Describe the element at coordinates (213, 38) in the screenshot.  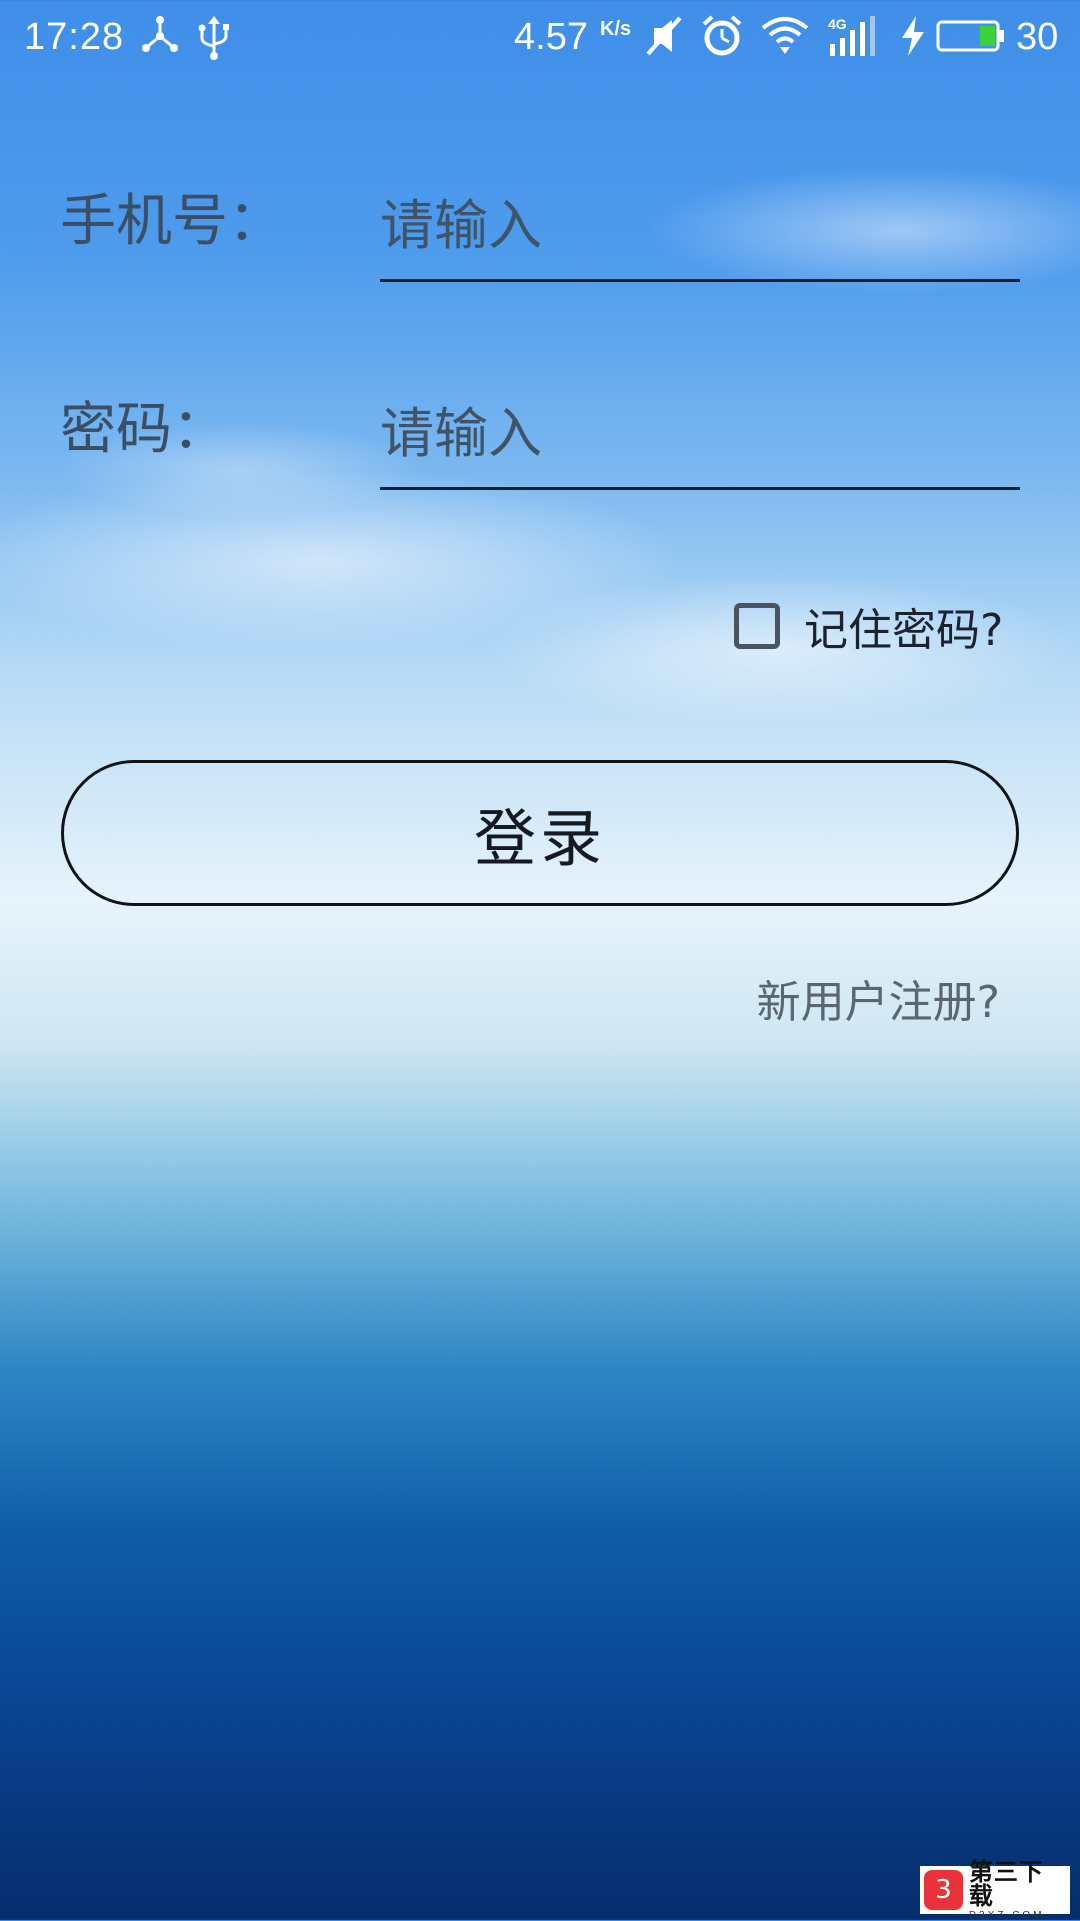
I see `usb-icon` at that location.